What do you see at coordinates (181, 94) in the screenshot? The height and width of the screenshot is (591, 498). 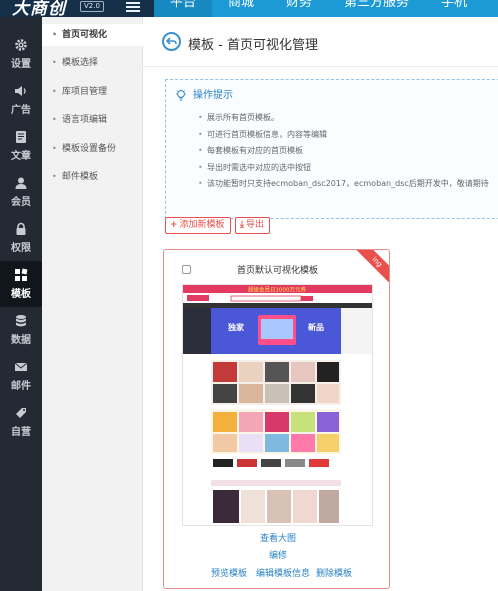 I see `lightbulb-icon` at bounding box center [181, 94].